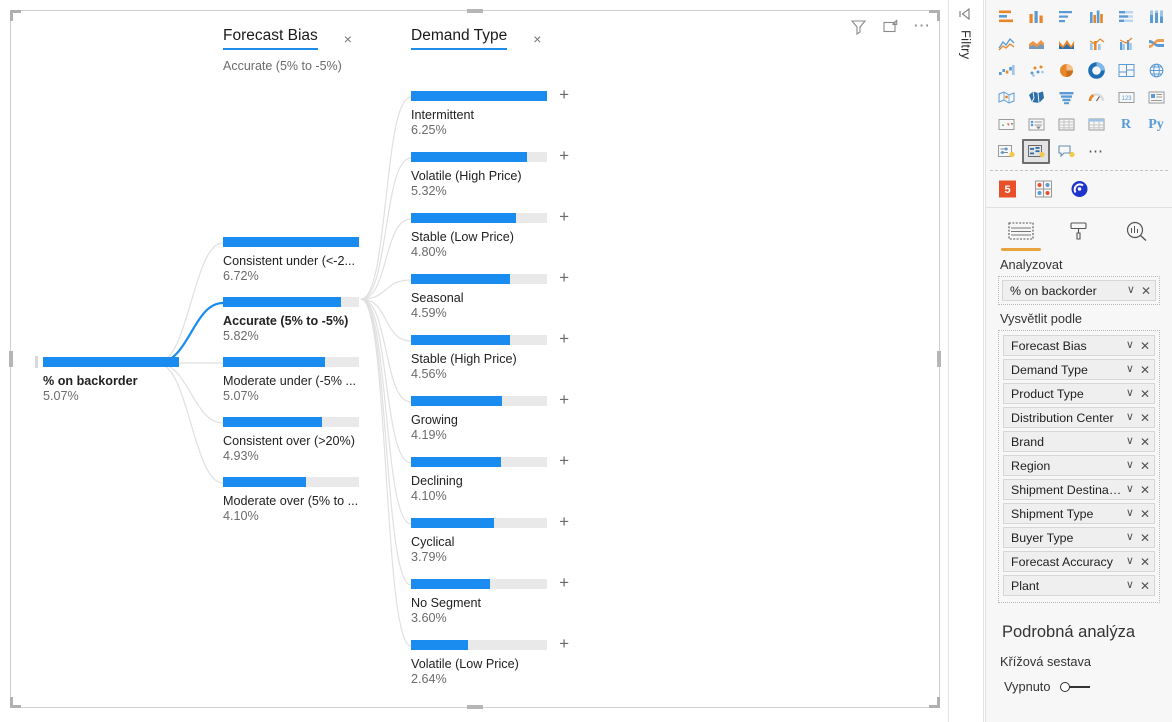 This screenshot has height=722, width=1172. Describe the element at coordinates (1079, 417) in the screenshot. I see `field-chip: Distribution Center ∨ ✕` at that location.